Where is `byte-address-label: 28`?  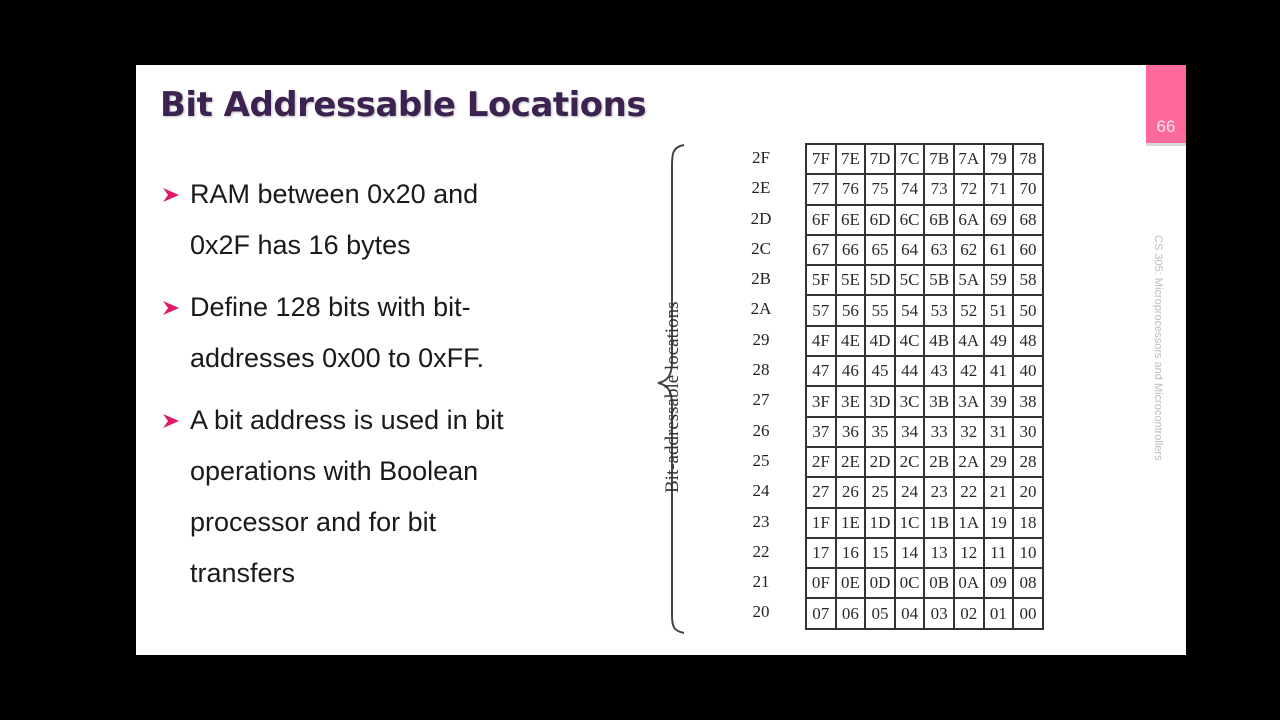
byte-address-label: 28 is located at coordinates (761, 370).